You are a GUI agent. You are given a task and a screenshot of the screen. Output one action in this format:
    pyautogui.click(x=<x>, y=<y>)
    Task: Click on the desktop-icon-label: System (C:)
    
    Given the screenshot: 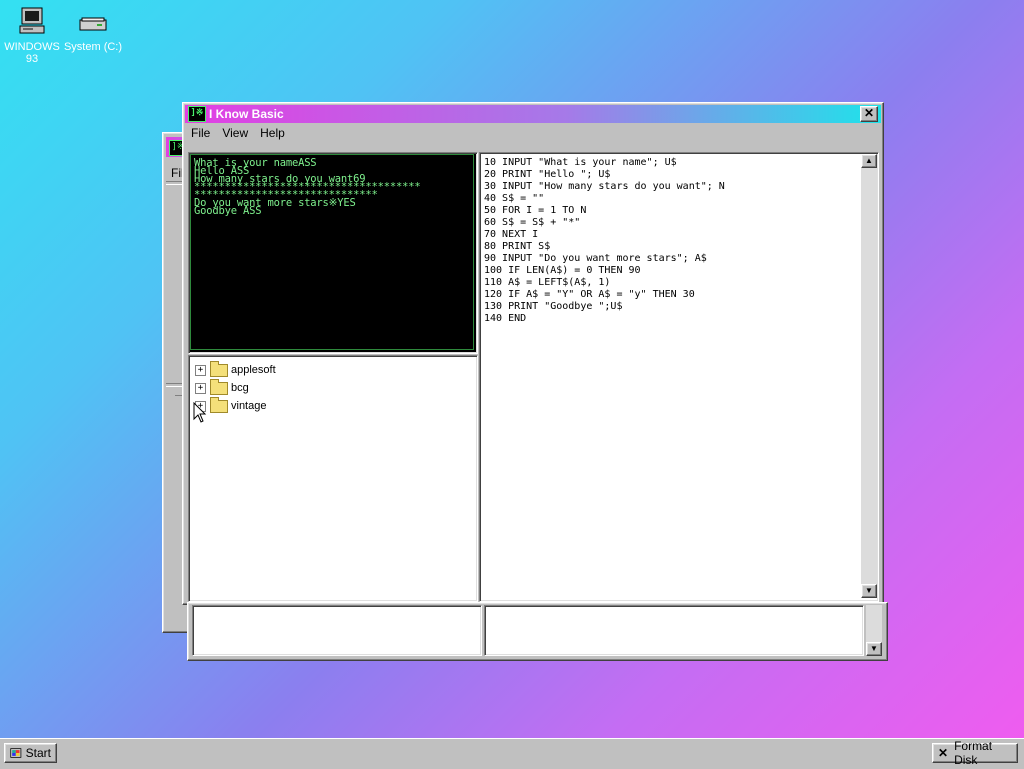 What is the action you would take?
    pyautogui.click(x=93, y=47)
    